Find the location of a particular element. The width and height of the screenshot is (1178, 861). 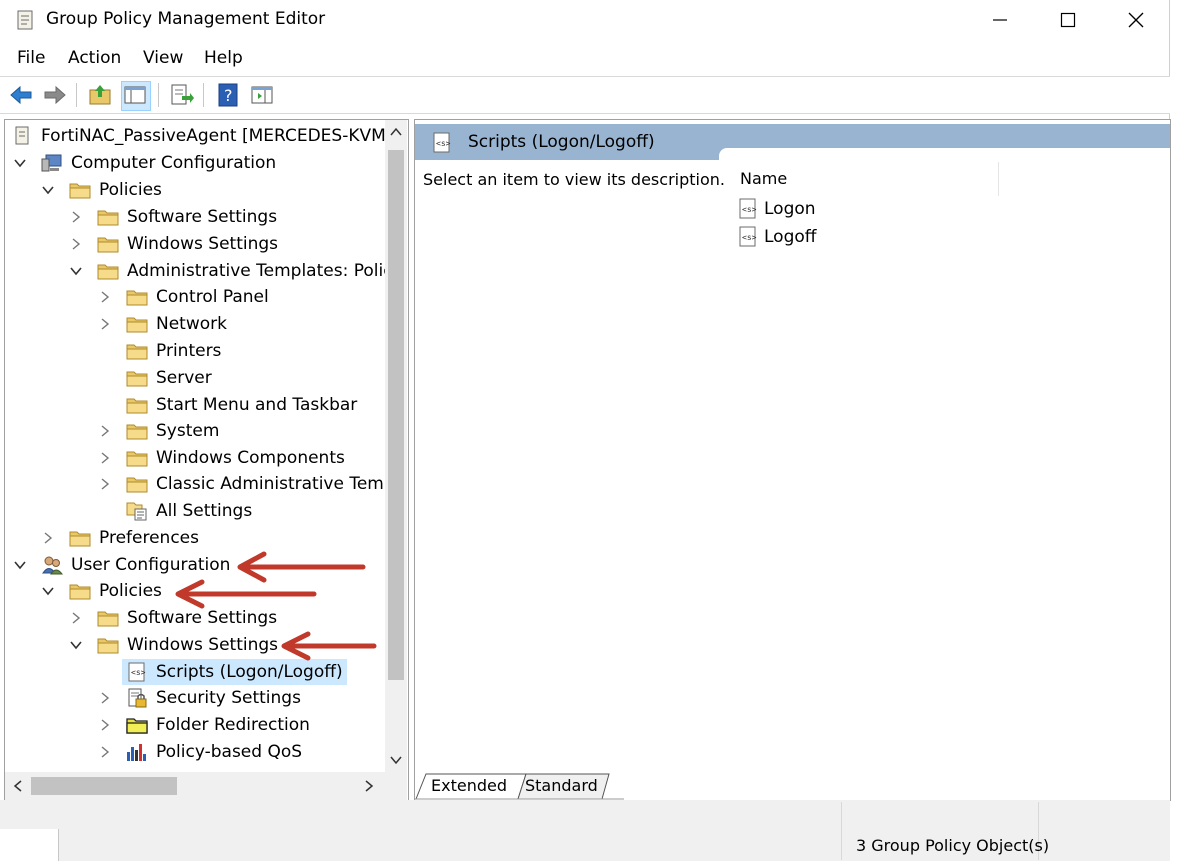

maximize-button is located at coordinates (1068, 20).